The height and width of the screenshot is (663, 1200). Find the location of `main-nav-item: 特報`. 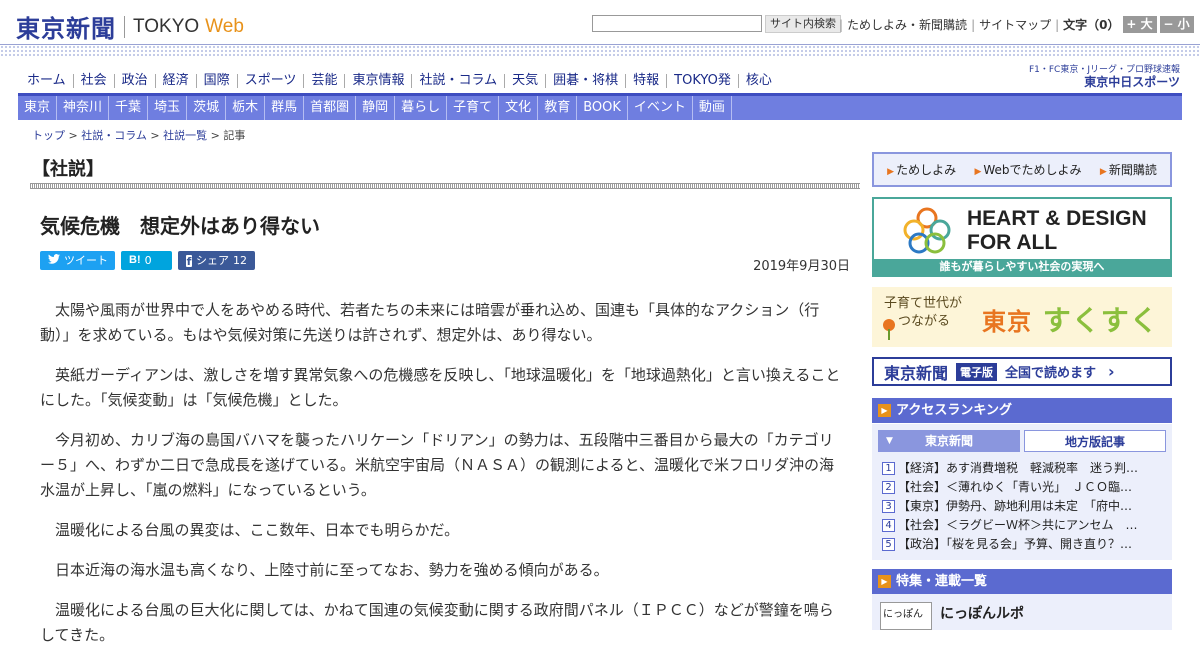

main-nav-item: 特報 is located at coordinates (647, 81).